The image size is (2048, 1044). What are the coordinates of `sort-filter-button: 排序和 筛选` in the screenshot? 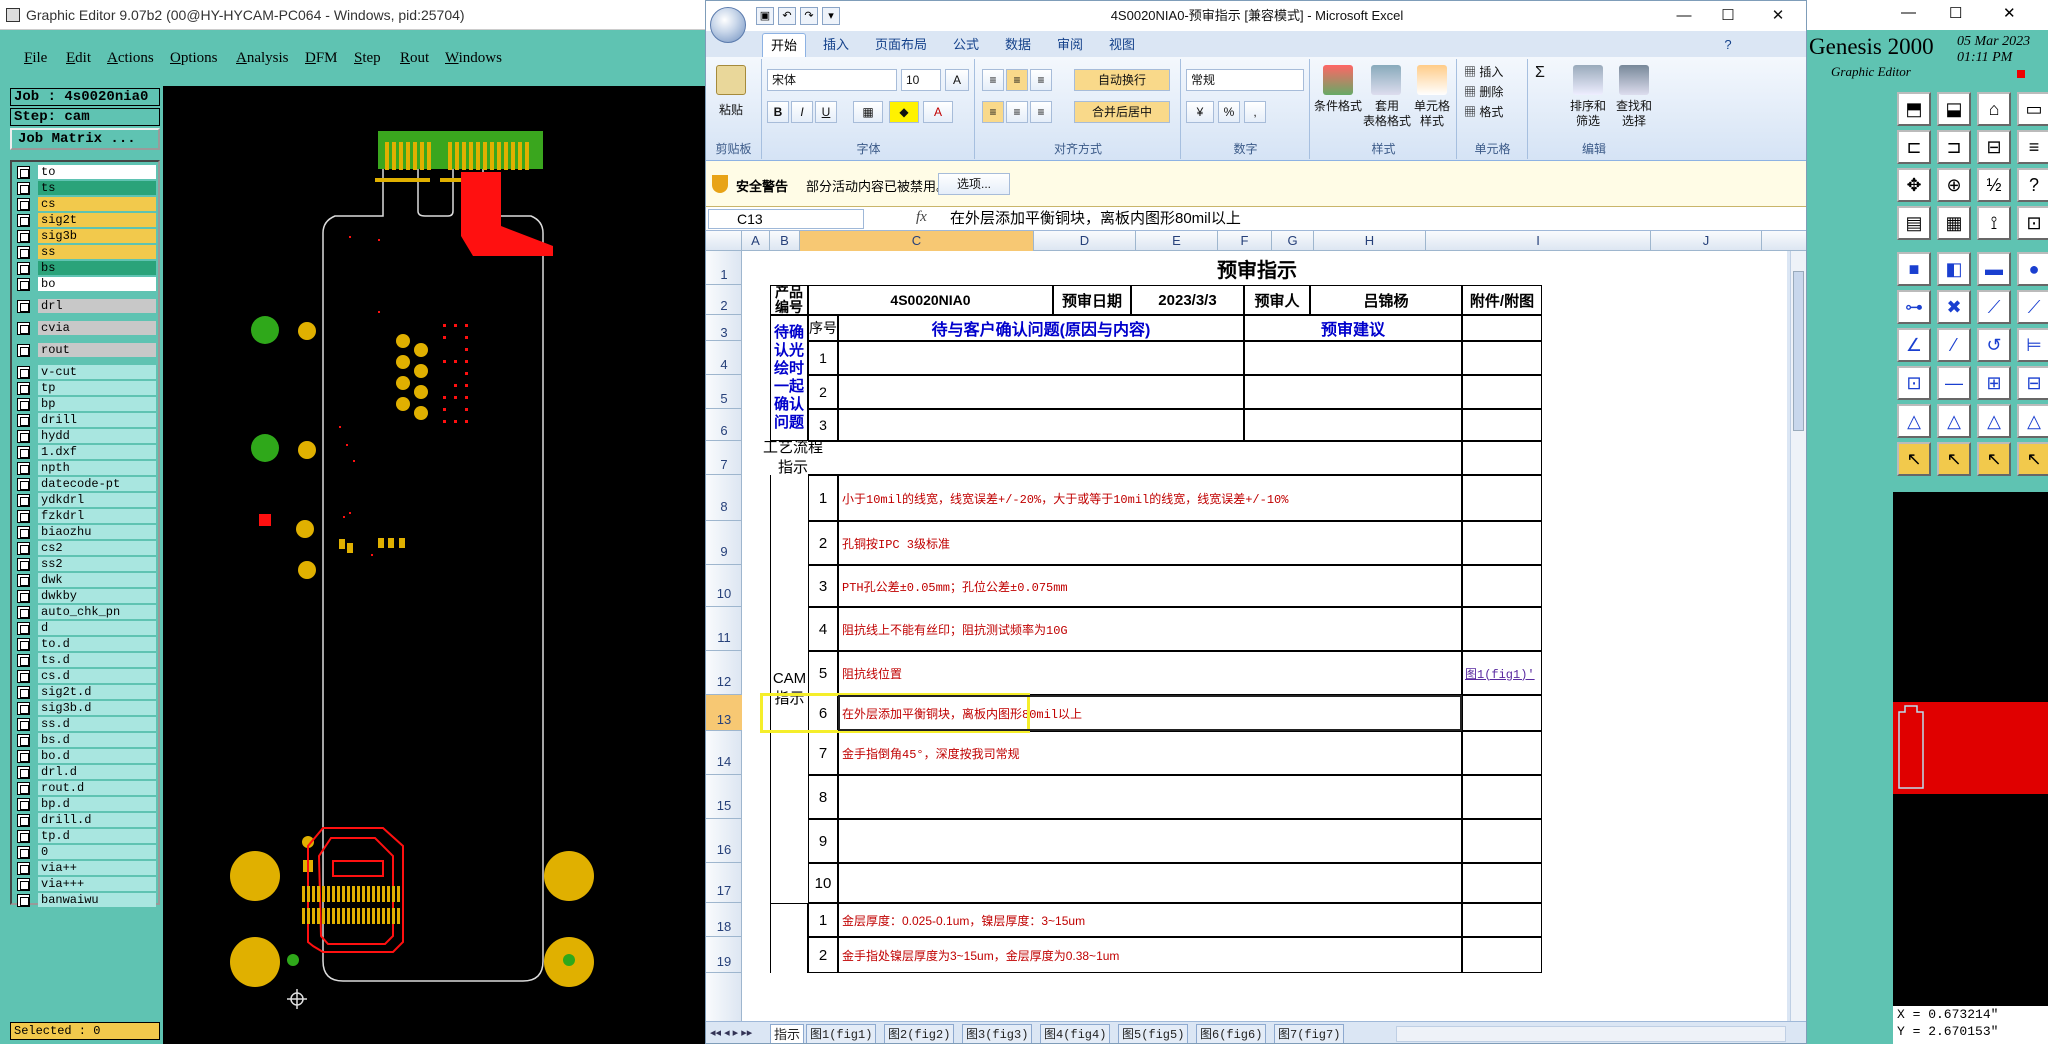 It's located at (1588, 114).